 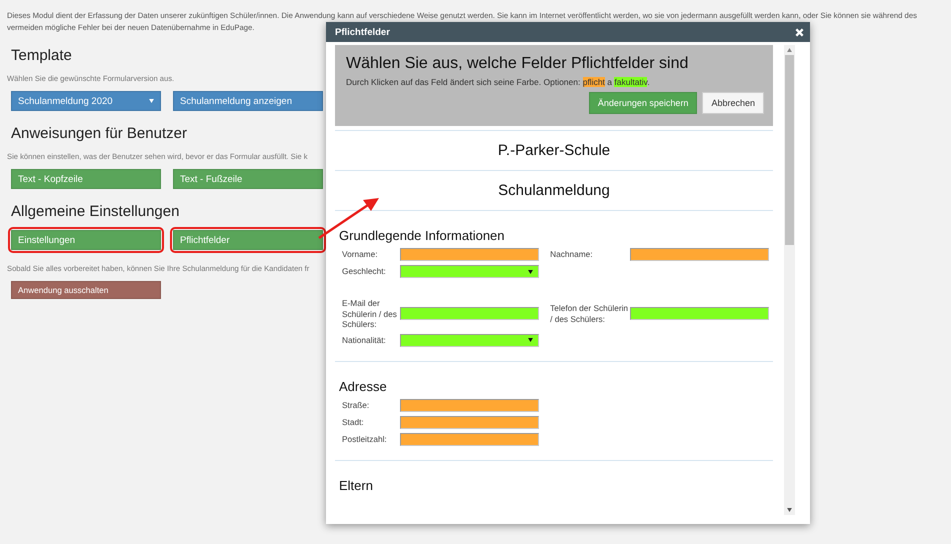 I want to click on section-heading: Adresse, so click(x=363, y=386).